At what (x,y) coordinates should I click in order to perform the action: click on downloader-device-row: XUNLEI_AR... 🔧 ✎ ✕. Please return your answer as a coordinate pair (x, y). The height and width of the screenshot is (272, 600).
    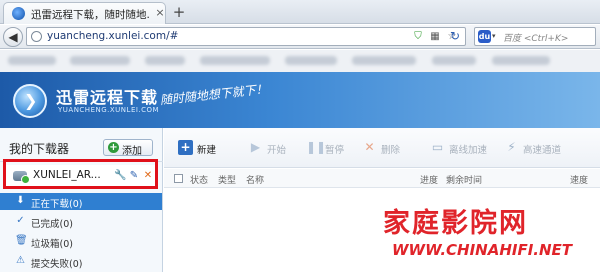
    Looking at the image, I should click on (80, 176).